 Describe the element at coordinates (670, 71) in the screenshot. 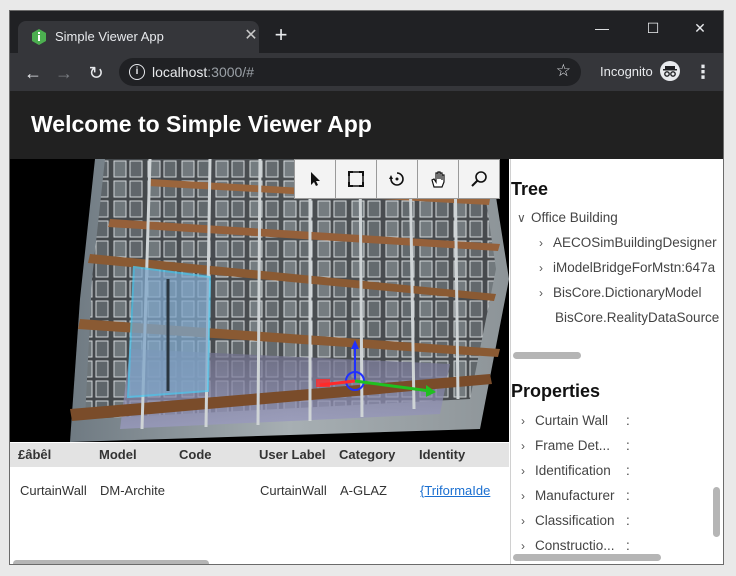

I see `incognito-icon` at that location.